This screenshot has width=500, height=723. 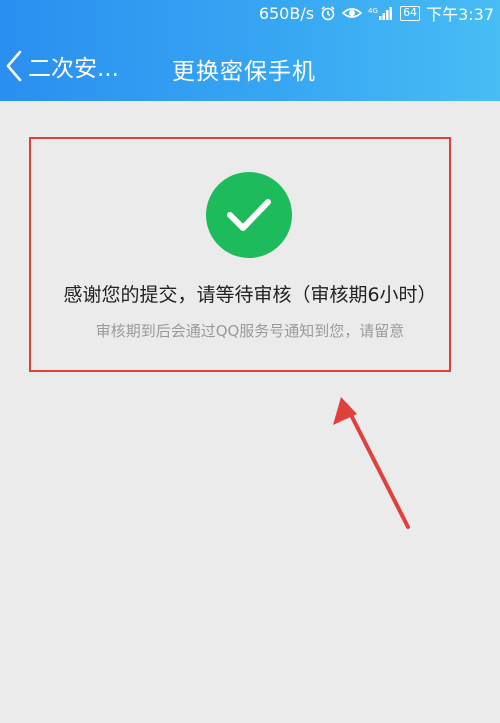 What do you see at coordinates (250, 13) in the screenshot?
I see `status-bar: 650B/s 4G 64 下午3:37` at bounding box center [250, 13].